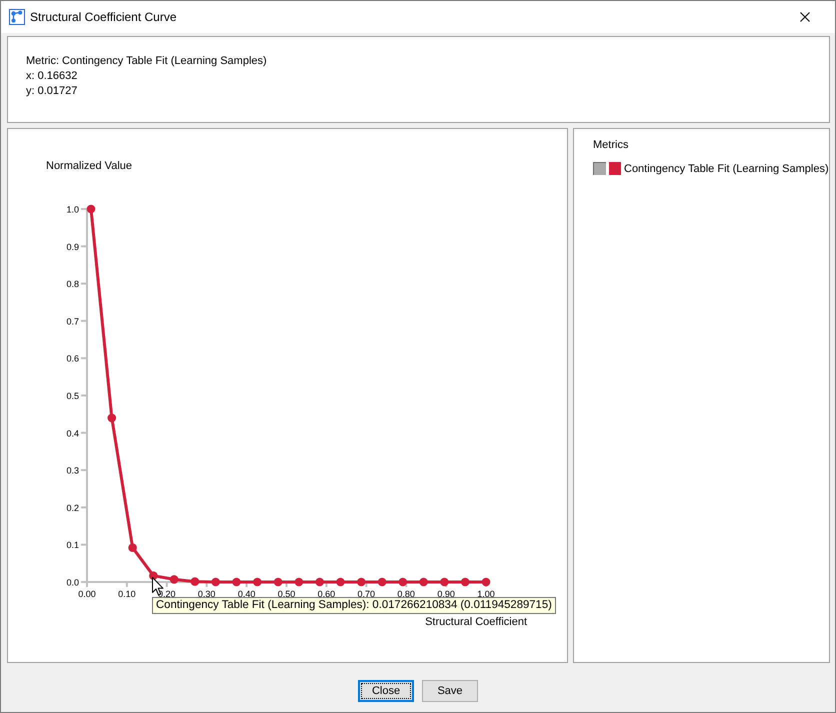 This screenshot has height=713, width=836. I want to click on window-title: Structural Coefficient Curve, so click(103, 17).